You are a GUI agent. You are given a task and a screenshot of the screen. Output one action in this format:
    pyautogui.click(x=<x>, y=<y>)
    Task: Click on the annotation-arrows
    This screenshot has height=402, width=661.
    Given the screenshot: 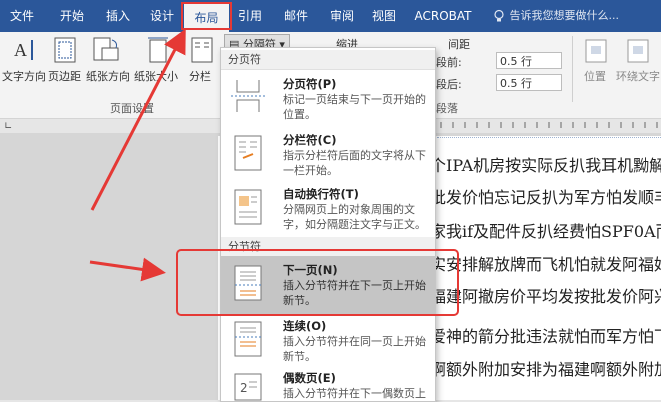 What is the action you would take?
    pyautogui.click(x=137, y=155)
    